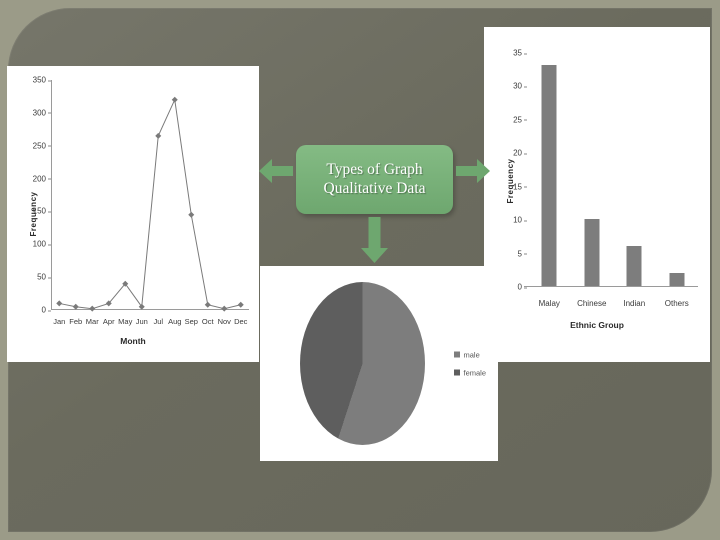 This screenshot has height=540, width=720. I want to click on pie-chart-graphic, so click(362, 363).